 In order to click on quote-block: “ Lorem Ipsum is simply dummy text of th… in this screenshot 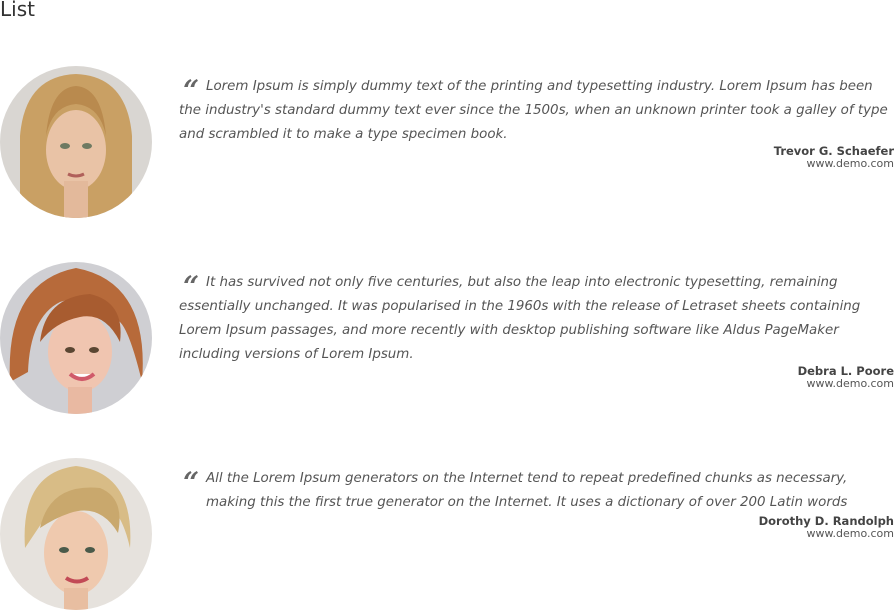, I will do `click(534, 111)`.